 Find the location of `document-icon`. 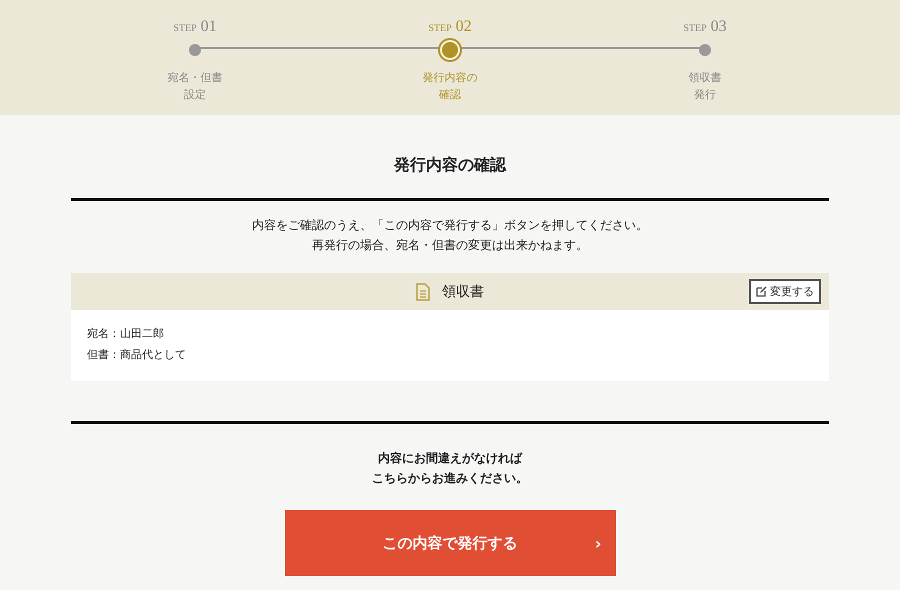

document-icon is located at coordinates (423, 291).